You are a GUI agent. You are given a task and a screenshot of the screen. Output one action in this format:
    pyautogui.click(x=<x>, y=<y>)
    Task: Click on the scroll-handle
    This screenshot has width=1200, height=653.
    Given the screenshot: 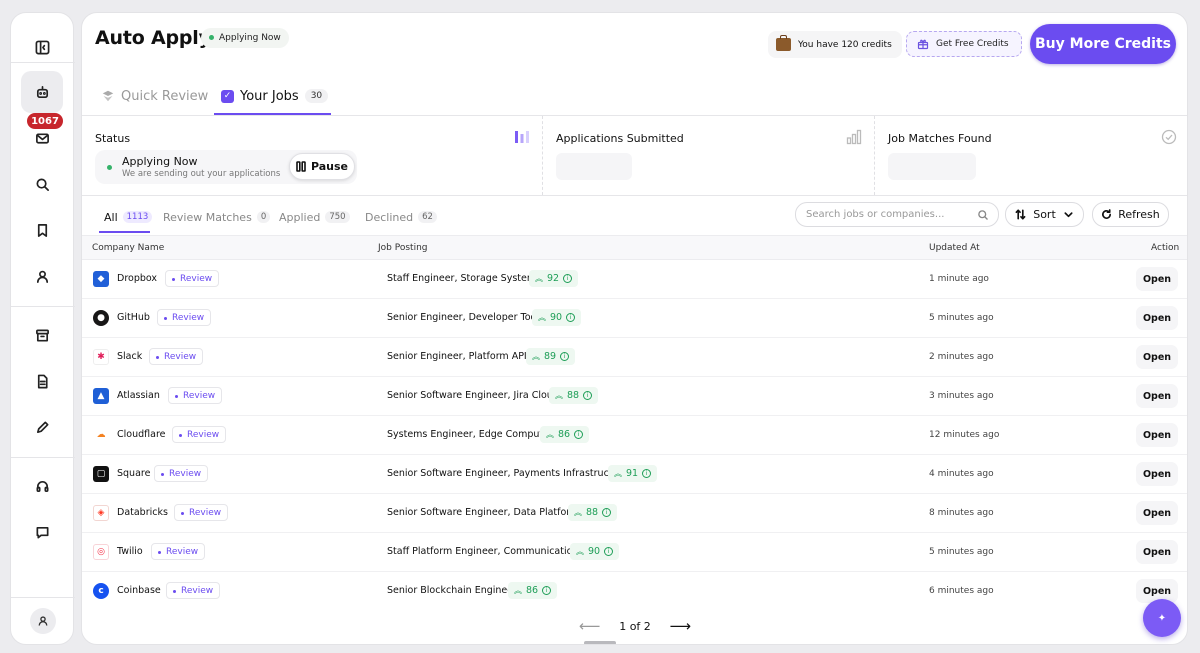 What is the action you would take?
    pyautogui.click(x=600, y=642)
    